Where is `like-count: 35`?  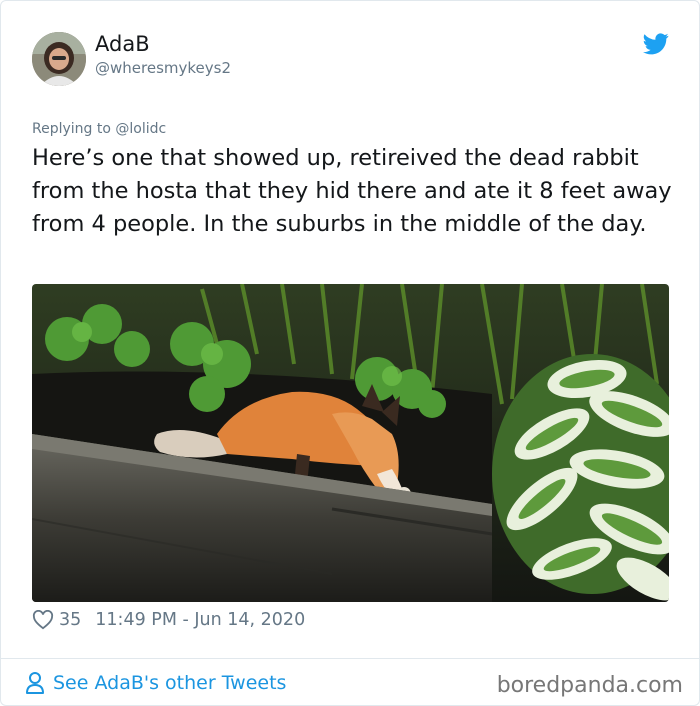 like-count: 35 is located at coordinates (70, 620).